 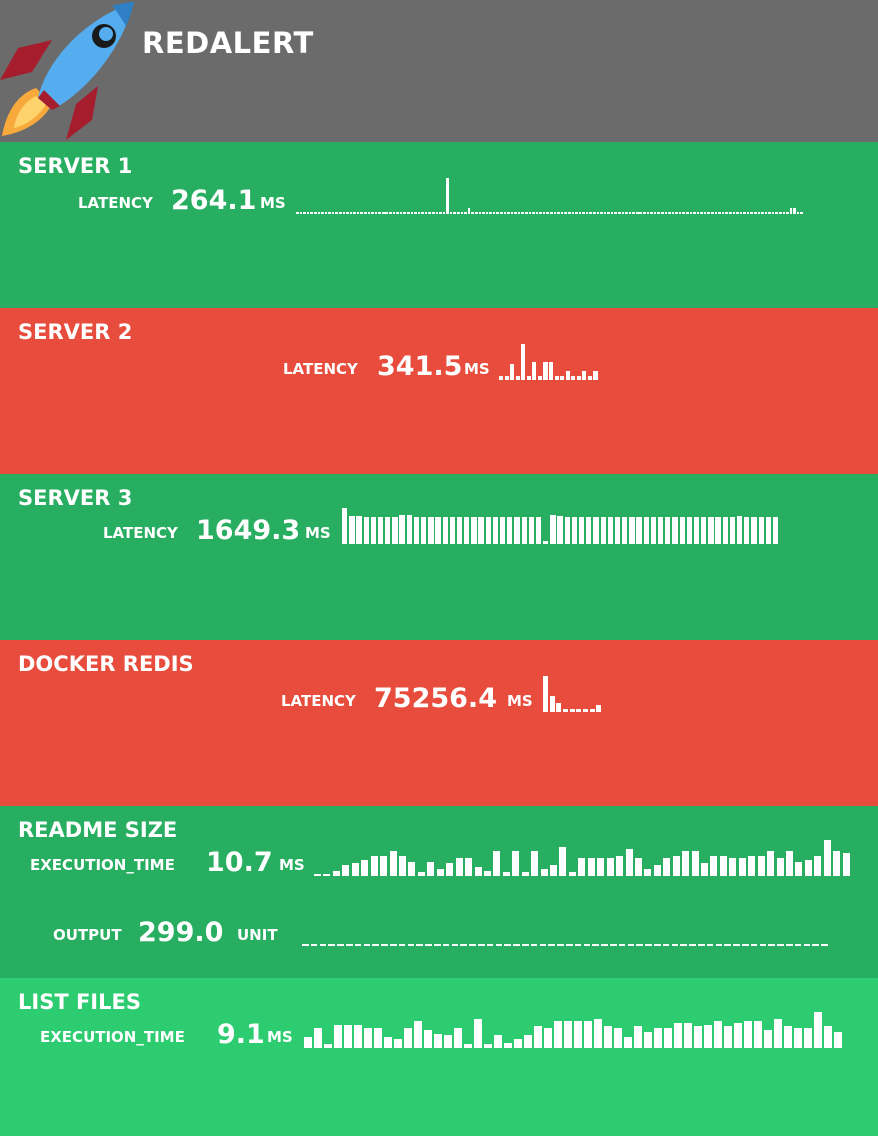 What do you see at coordinates (520, 701) in the screenshot?
I see `metric-unit: MS` at bounding box center [520, 701].